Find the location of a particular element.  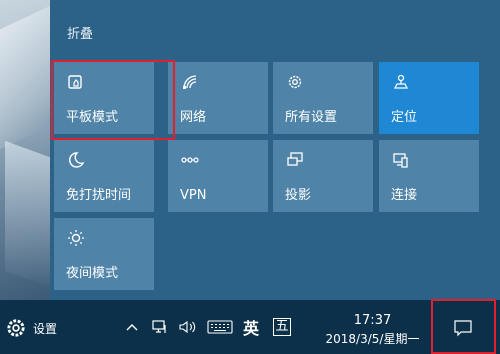

clock-time: 17:37 is located at coordinates (372, 320).